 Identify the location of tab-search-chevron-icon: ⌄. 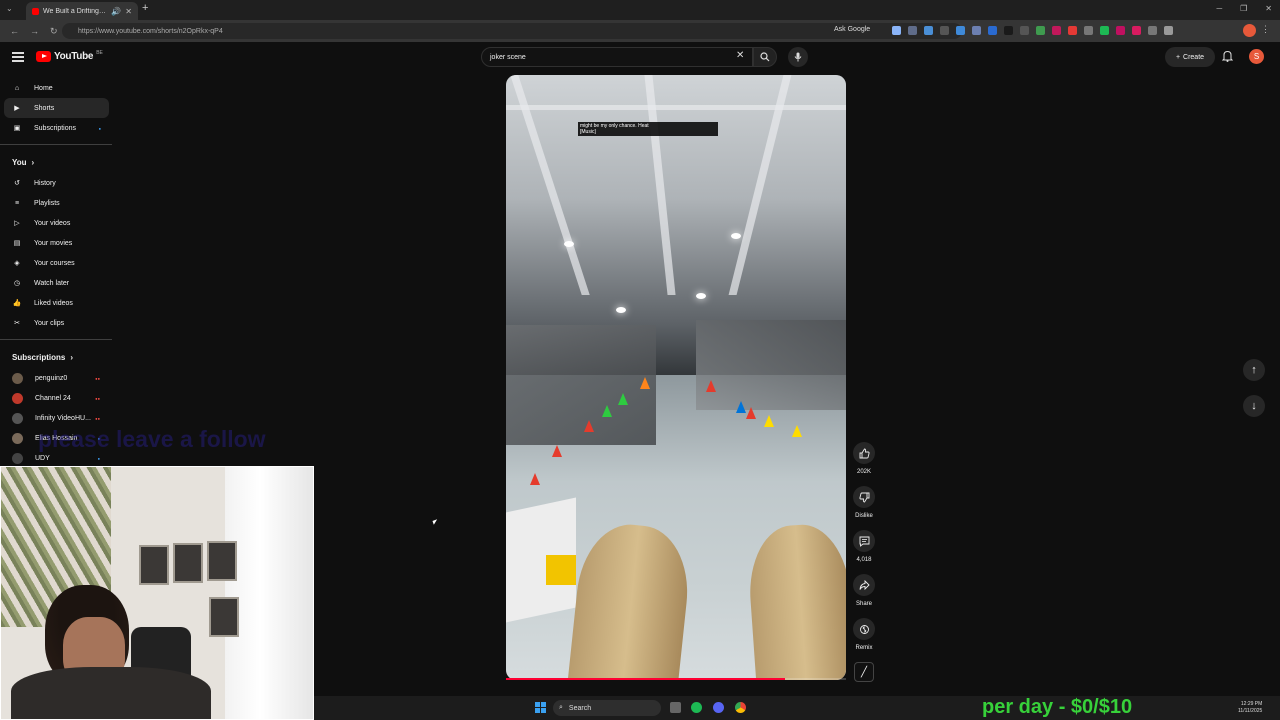
(9, 8).